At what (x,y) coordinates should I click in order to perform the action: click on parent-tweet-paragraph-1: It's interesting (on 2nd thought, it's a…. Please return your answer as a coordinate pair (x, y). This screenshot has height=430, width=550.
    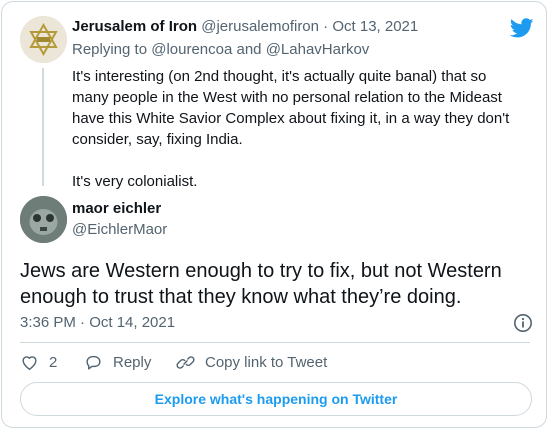
    Looking at the image, I should click on (291, 108).